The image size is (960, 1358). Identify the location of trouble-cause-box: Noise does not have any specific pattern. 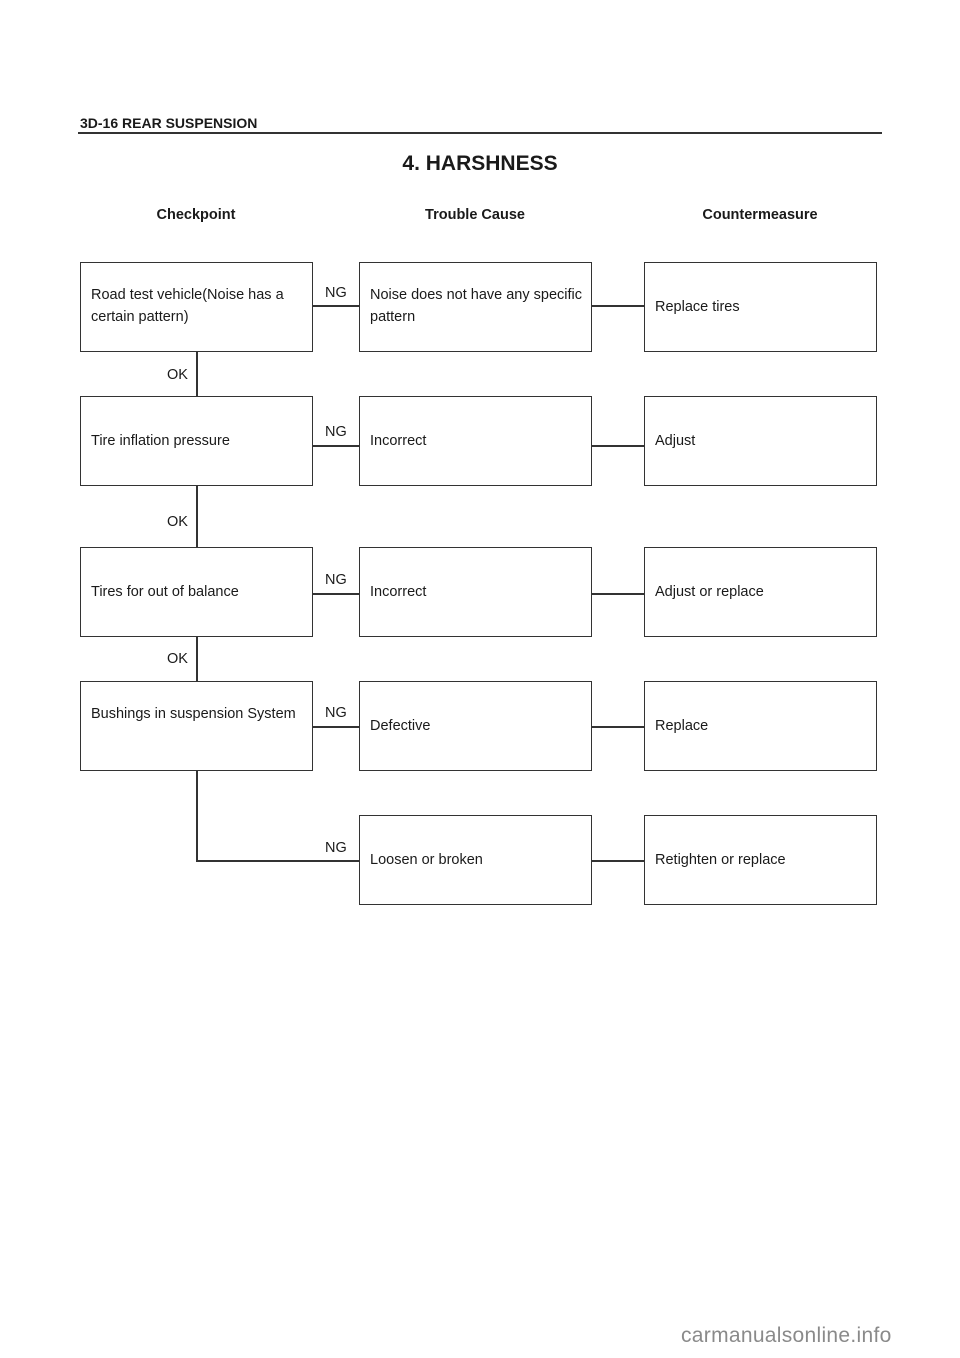
(475, 307).